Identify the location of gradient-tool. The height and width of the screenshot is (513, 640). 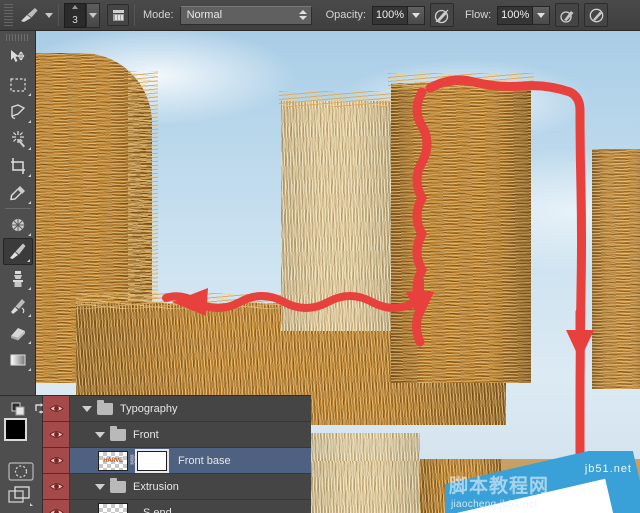
(18, 359).